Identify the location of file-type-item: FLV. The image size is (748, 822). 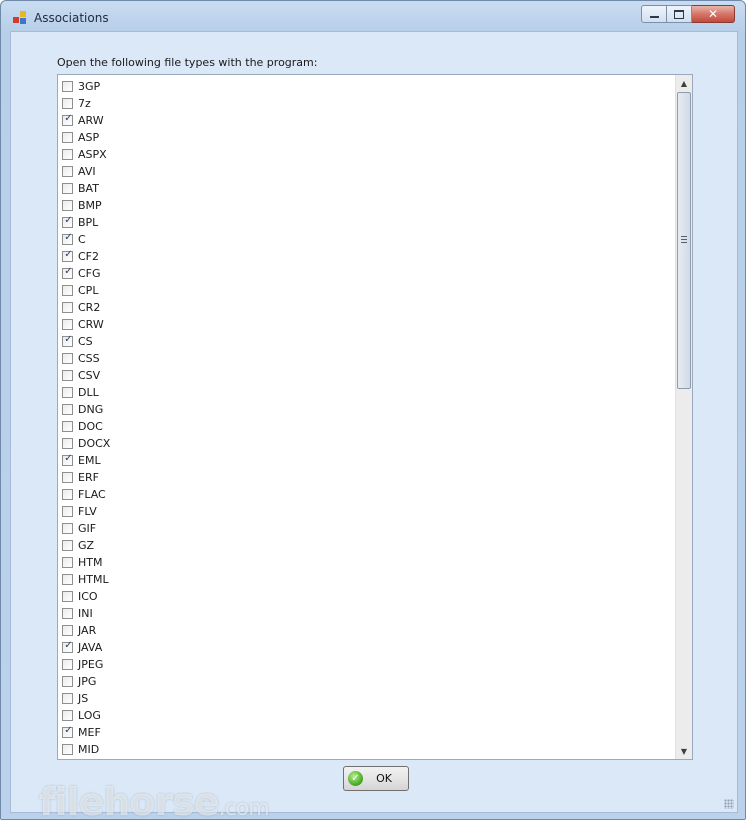
(366, 511).